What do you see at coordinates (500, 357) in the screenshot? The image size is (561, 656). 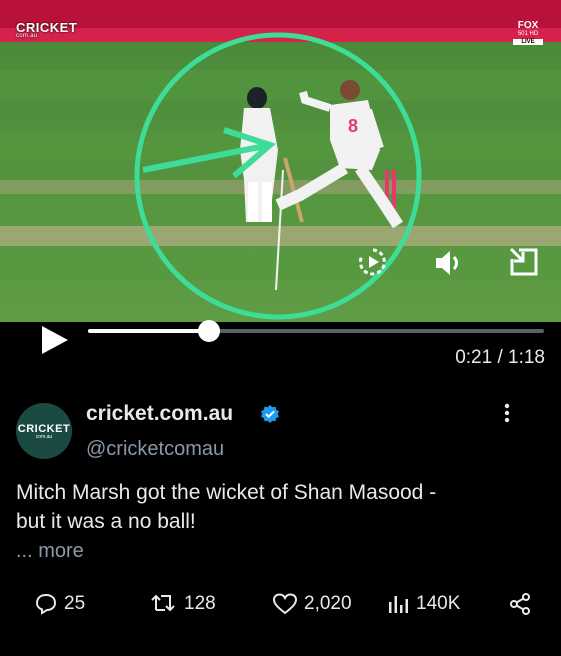 I see `time-display: 0:21 / 1:18` at bounding box center [500, 357].